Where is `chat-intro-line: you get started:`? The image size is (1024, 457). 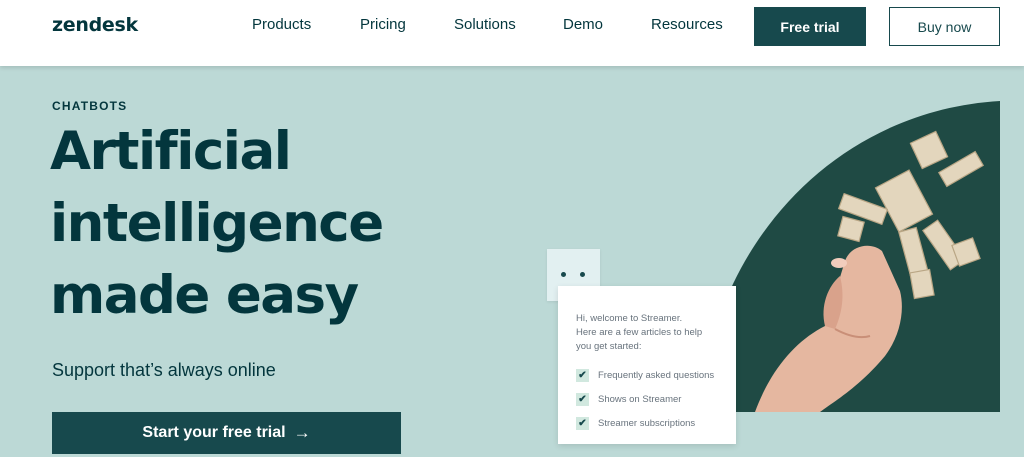
chat-intro-line: you get started: is located at coordinates (609, 346).